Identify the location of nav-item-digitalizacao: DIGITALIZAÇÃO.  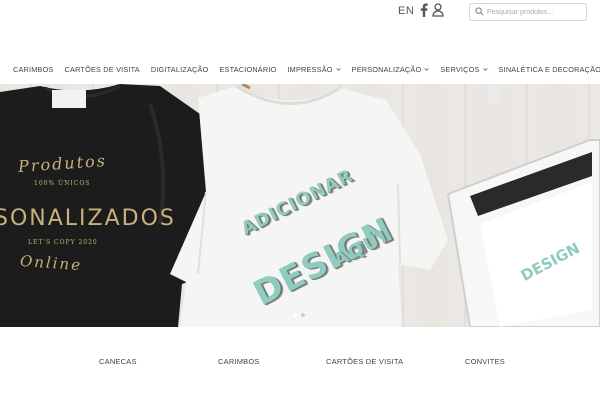
(180, 69).